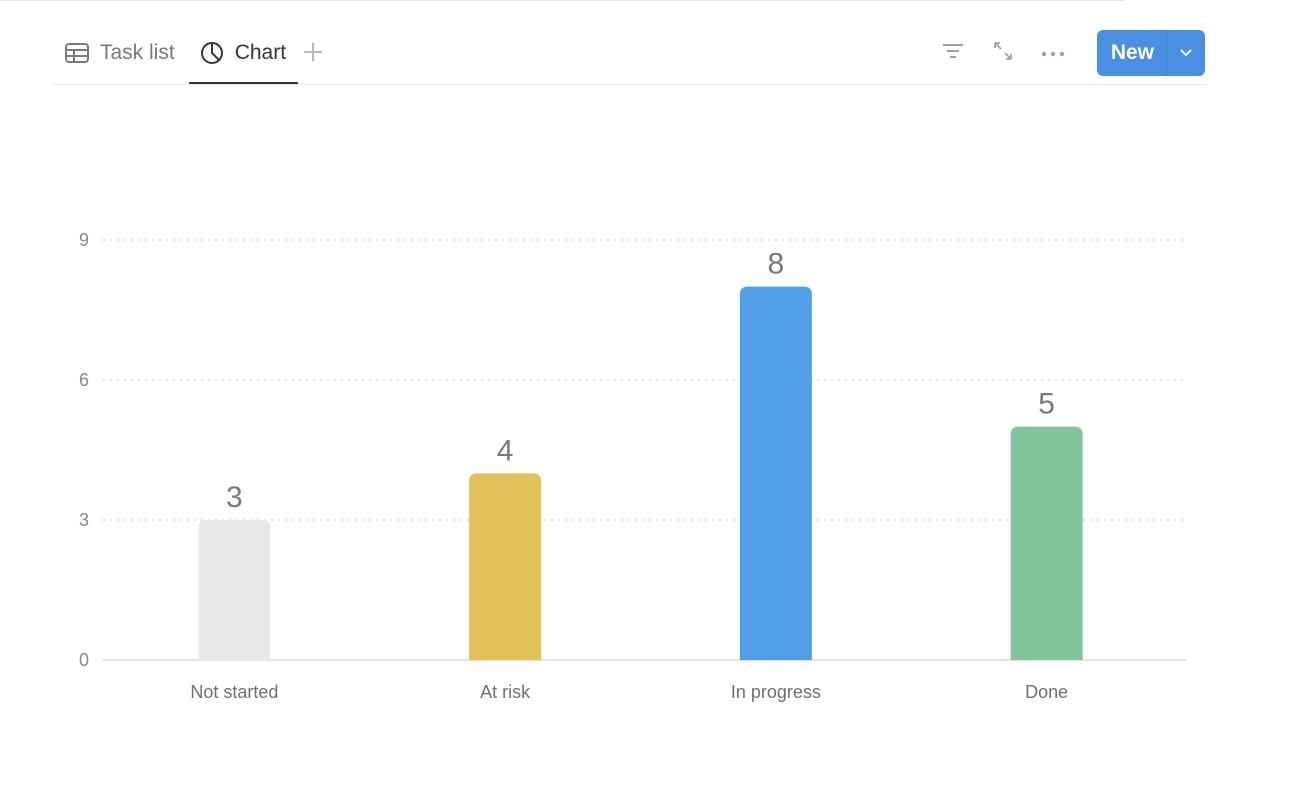 The width and height of the screenshot is (1310, 788). What do you see at coordinates (84, 520) in the screenshot?
I see `y-tick-label: 3` at bounding box center [84, 520].